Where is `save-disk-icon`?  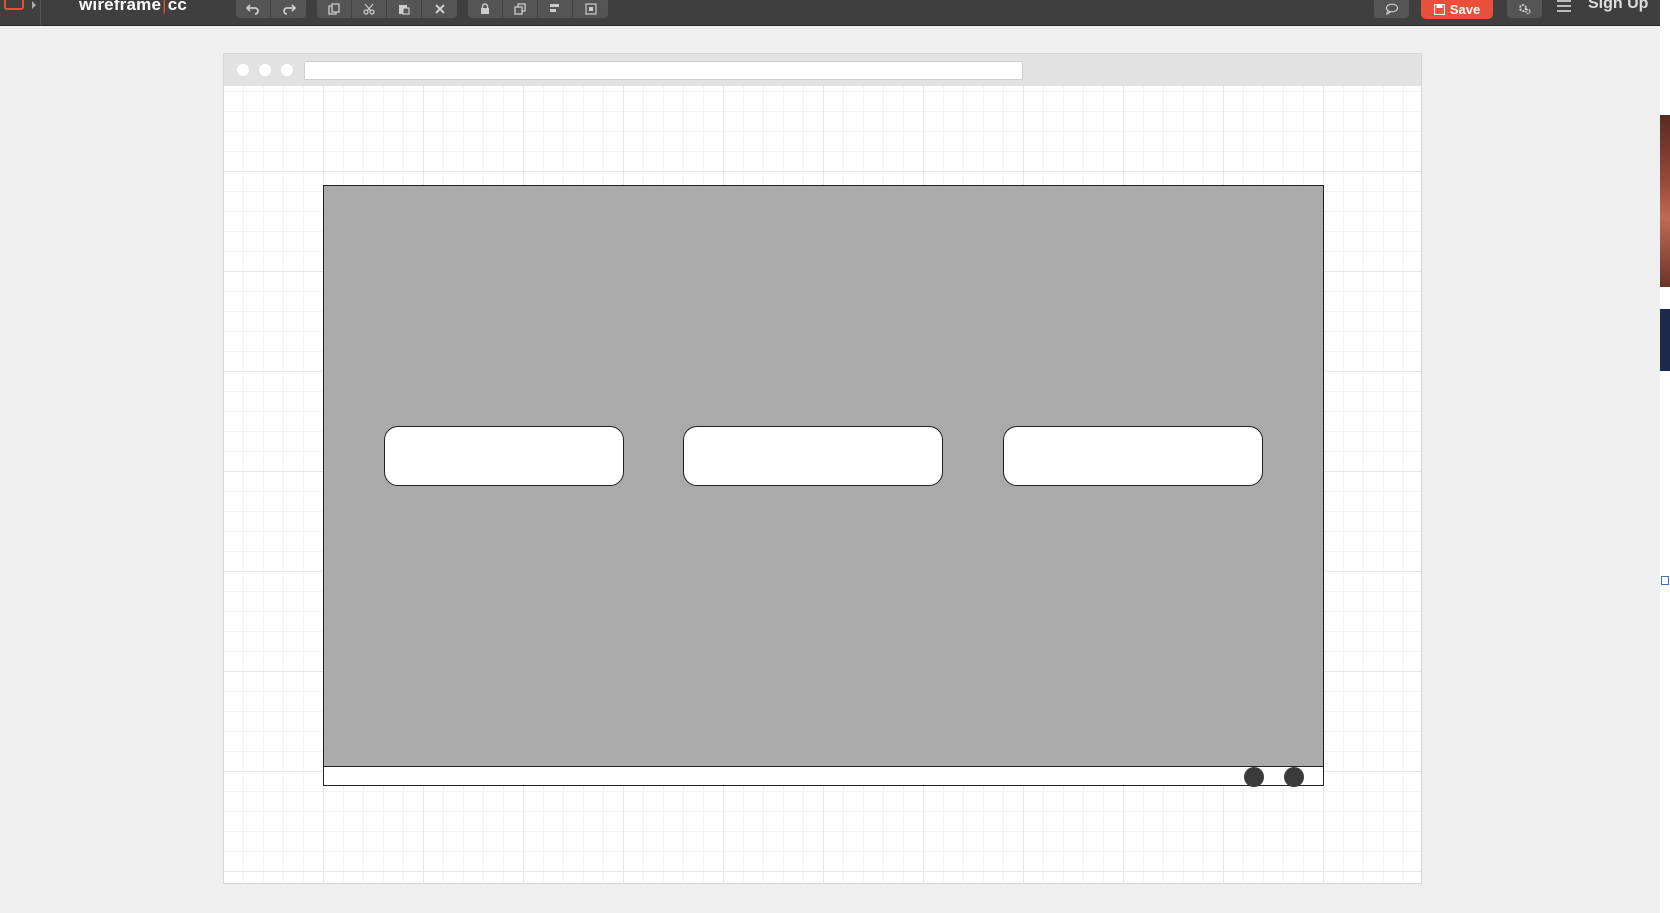 save-disk-icon is located at coordinates (1439, 9).